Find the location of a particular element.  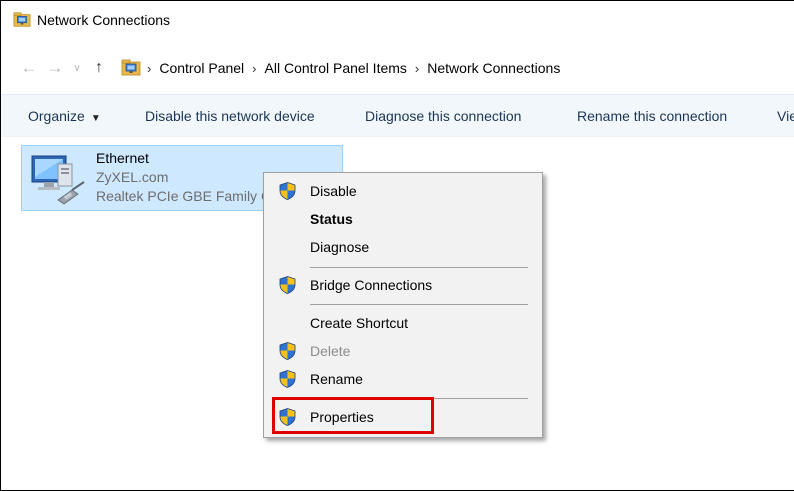

forward-arrow-icon: → is located at coordinates (55, 68).